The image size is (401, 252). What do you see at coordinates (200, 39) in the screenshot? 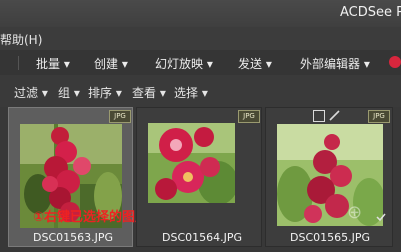
I see `menu-bar: 帮助(H)` at bounding box center [200, 39].